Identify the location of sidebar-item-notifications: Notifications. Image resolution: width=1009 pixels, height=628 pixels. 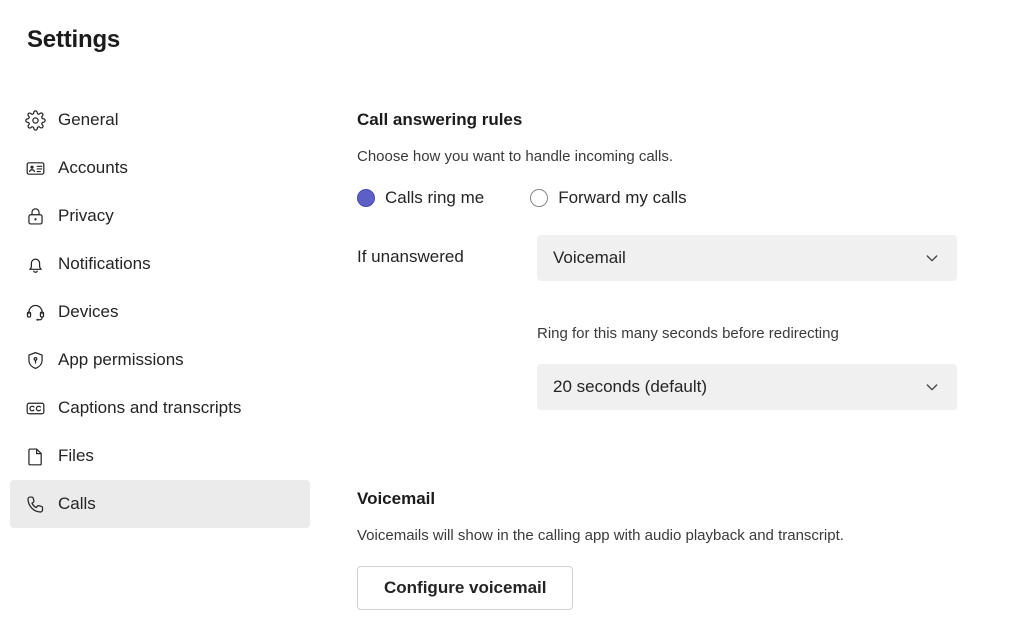
(160, 264).